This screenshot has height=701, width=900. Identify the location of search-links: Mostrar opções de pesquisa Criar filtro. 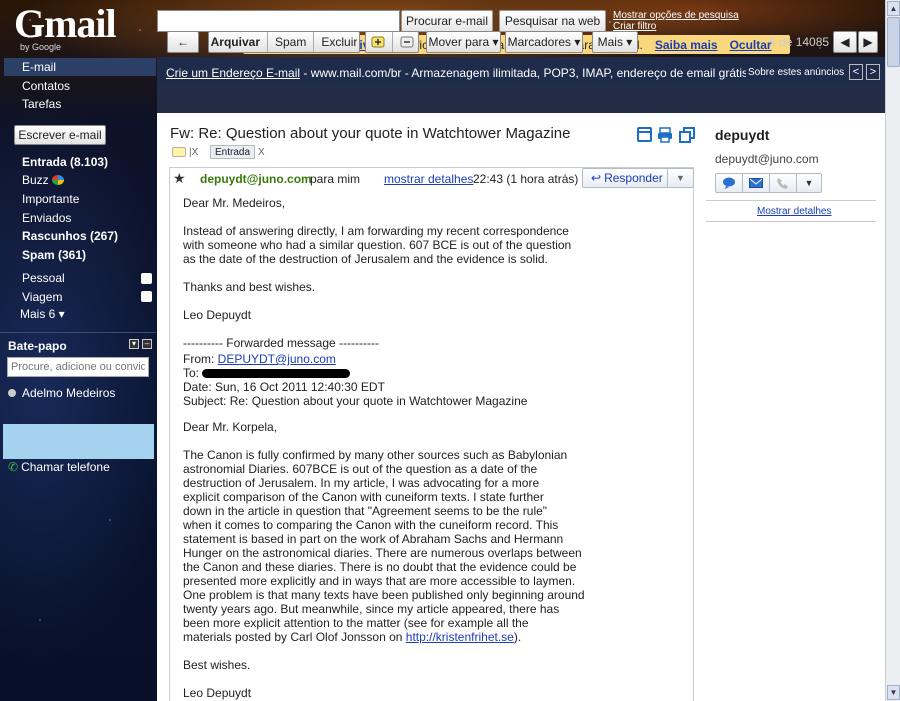
(676, 21).